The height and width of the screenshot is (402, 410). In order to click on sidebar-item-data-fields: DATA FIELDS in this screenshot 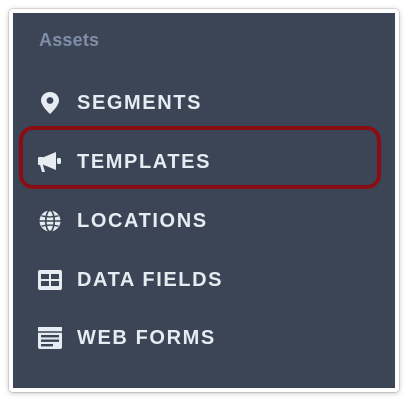, I will do `click(202, 280)`.